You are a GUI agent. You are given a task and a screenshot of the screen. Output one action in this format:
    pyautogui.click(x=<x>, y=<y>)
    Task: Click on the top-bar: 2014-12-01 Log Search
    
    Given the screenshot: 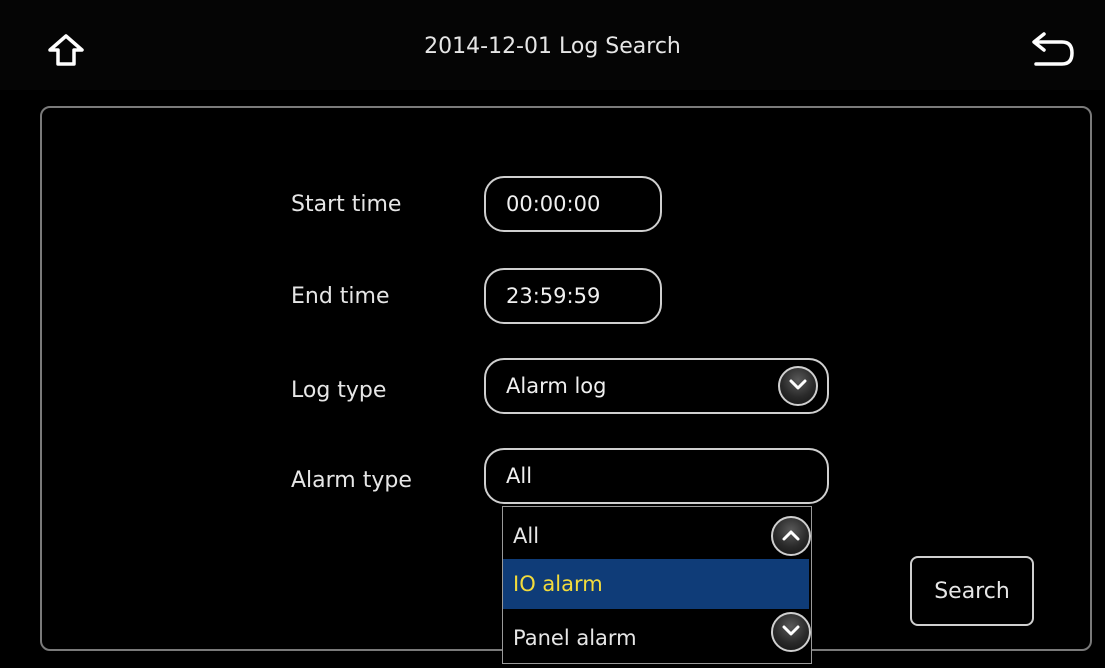 What is the action you would take?
    pyautogui.click(x=552, y=45)
    